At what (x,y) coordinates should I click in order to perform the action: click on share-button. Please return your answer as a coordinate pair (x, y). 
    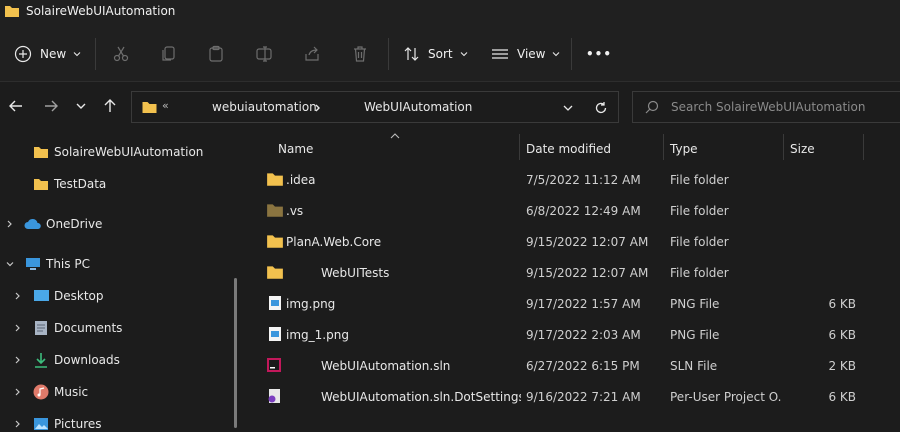
    Looking at the image, I should click on (312, 54).